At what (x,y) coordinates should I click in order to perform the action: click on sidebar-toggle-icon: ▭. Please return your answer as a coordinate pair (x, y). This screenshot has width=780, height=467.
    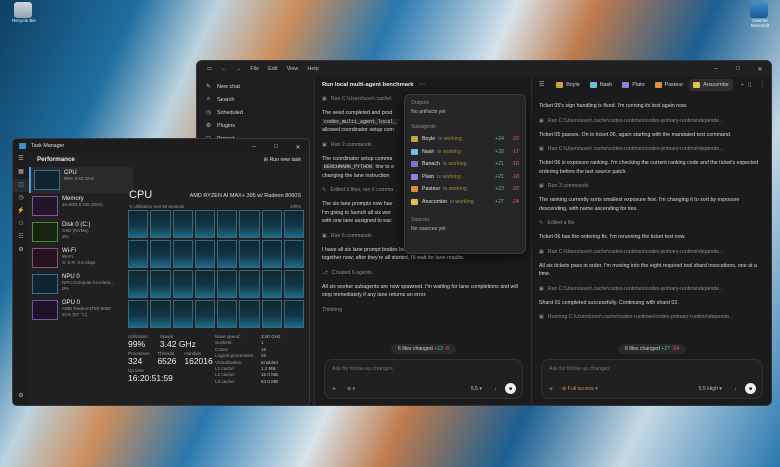
    Looking at the image, I should click on (209, 69).